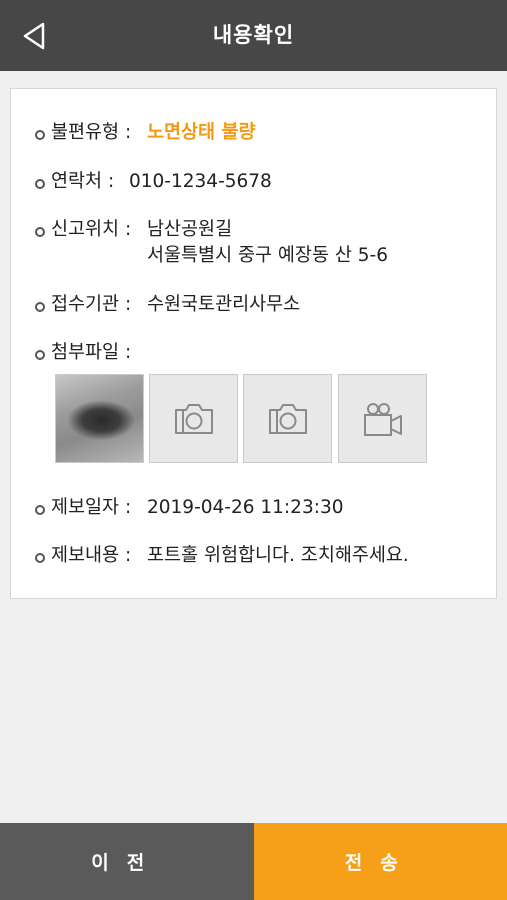  Describe the element at coordinates (91, 507) in the screenshot. I see `date-label: 제보일자 :` at that location.